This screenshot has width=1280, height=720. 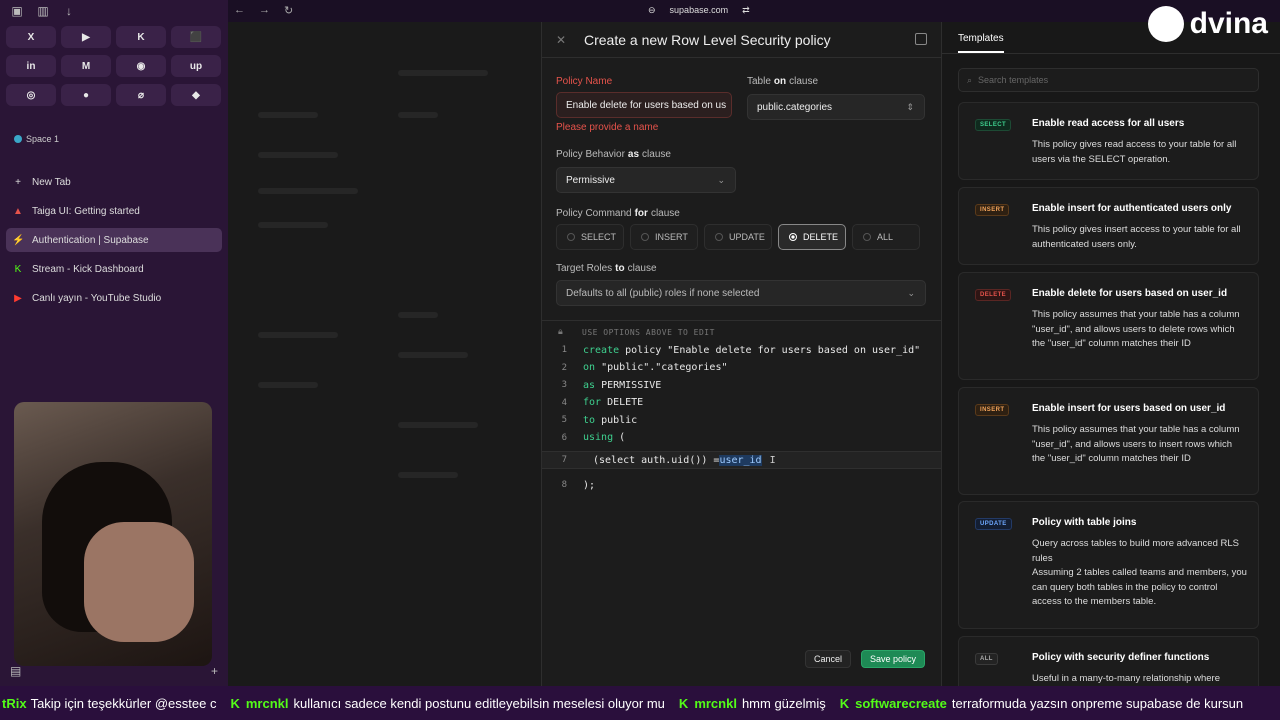 I want to click on favorite-tile-icon: K, so click(x=141, y=37).